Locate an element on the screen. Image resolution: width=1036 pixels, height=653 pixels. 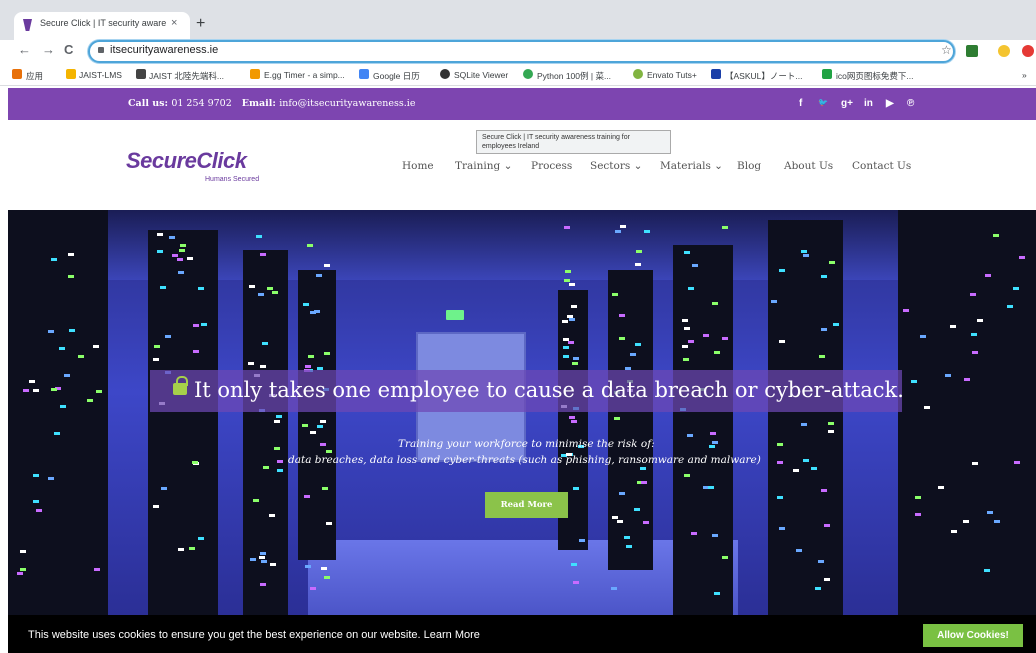
bookmark-item: JAIST-LMS is located at coordinates (100, 75).